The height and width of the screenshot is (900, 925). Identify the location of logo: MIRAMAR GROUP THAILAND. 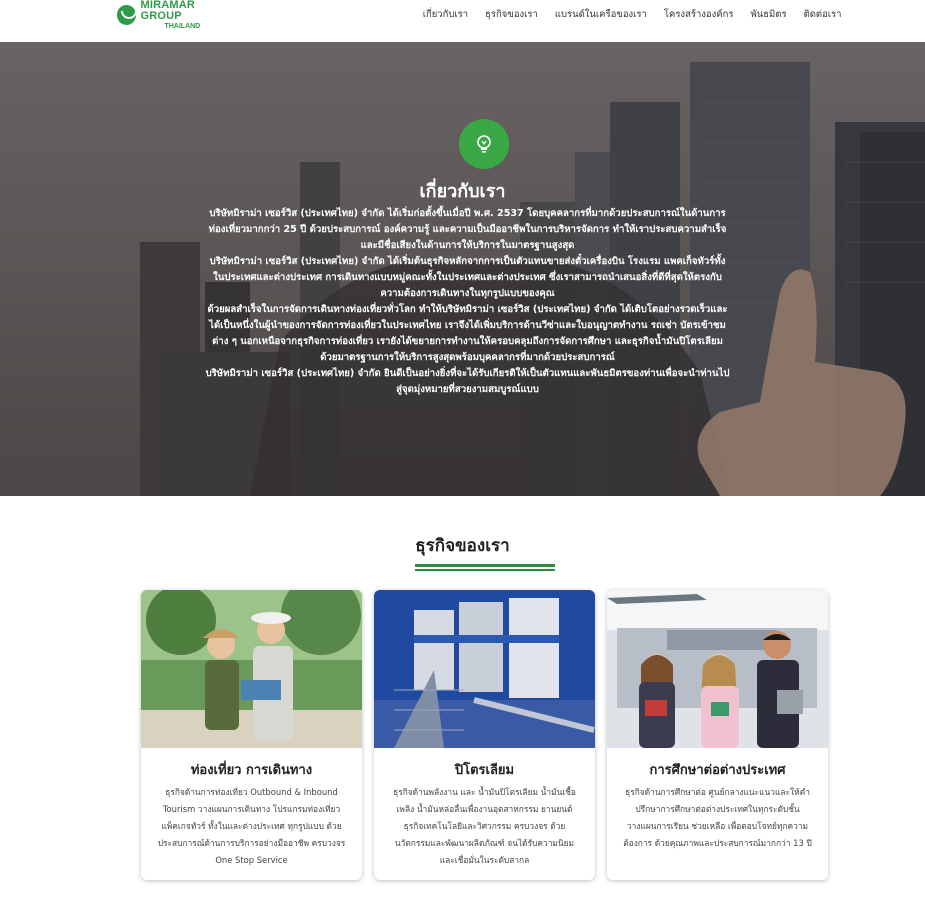
(177, 15).